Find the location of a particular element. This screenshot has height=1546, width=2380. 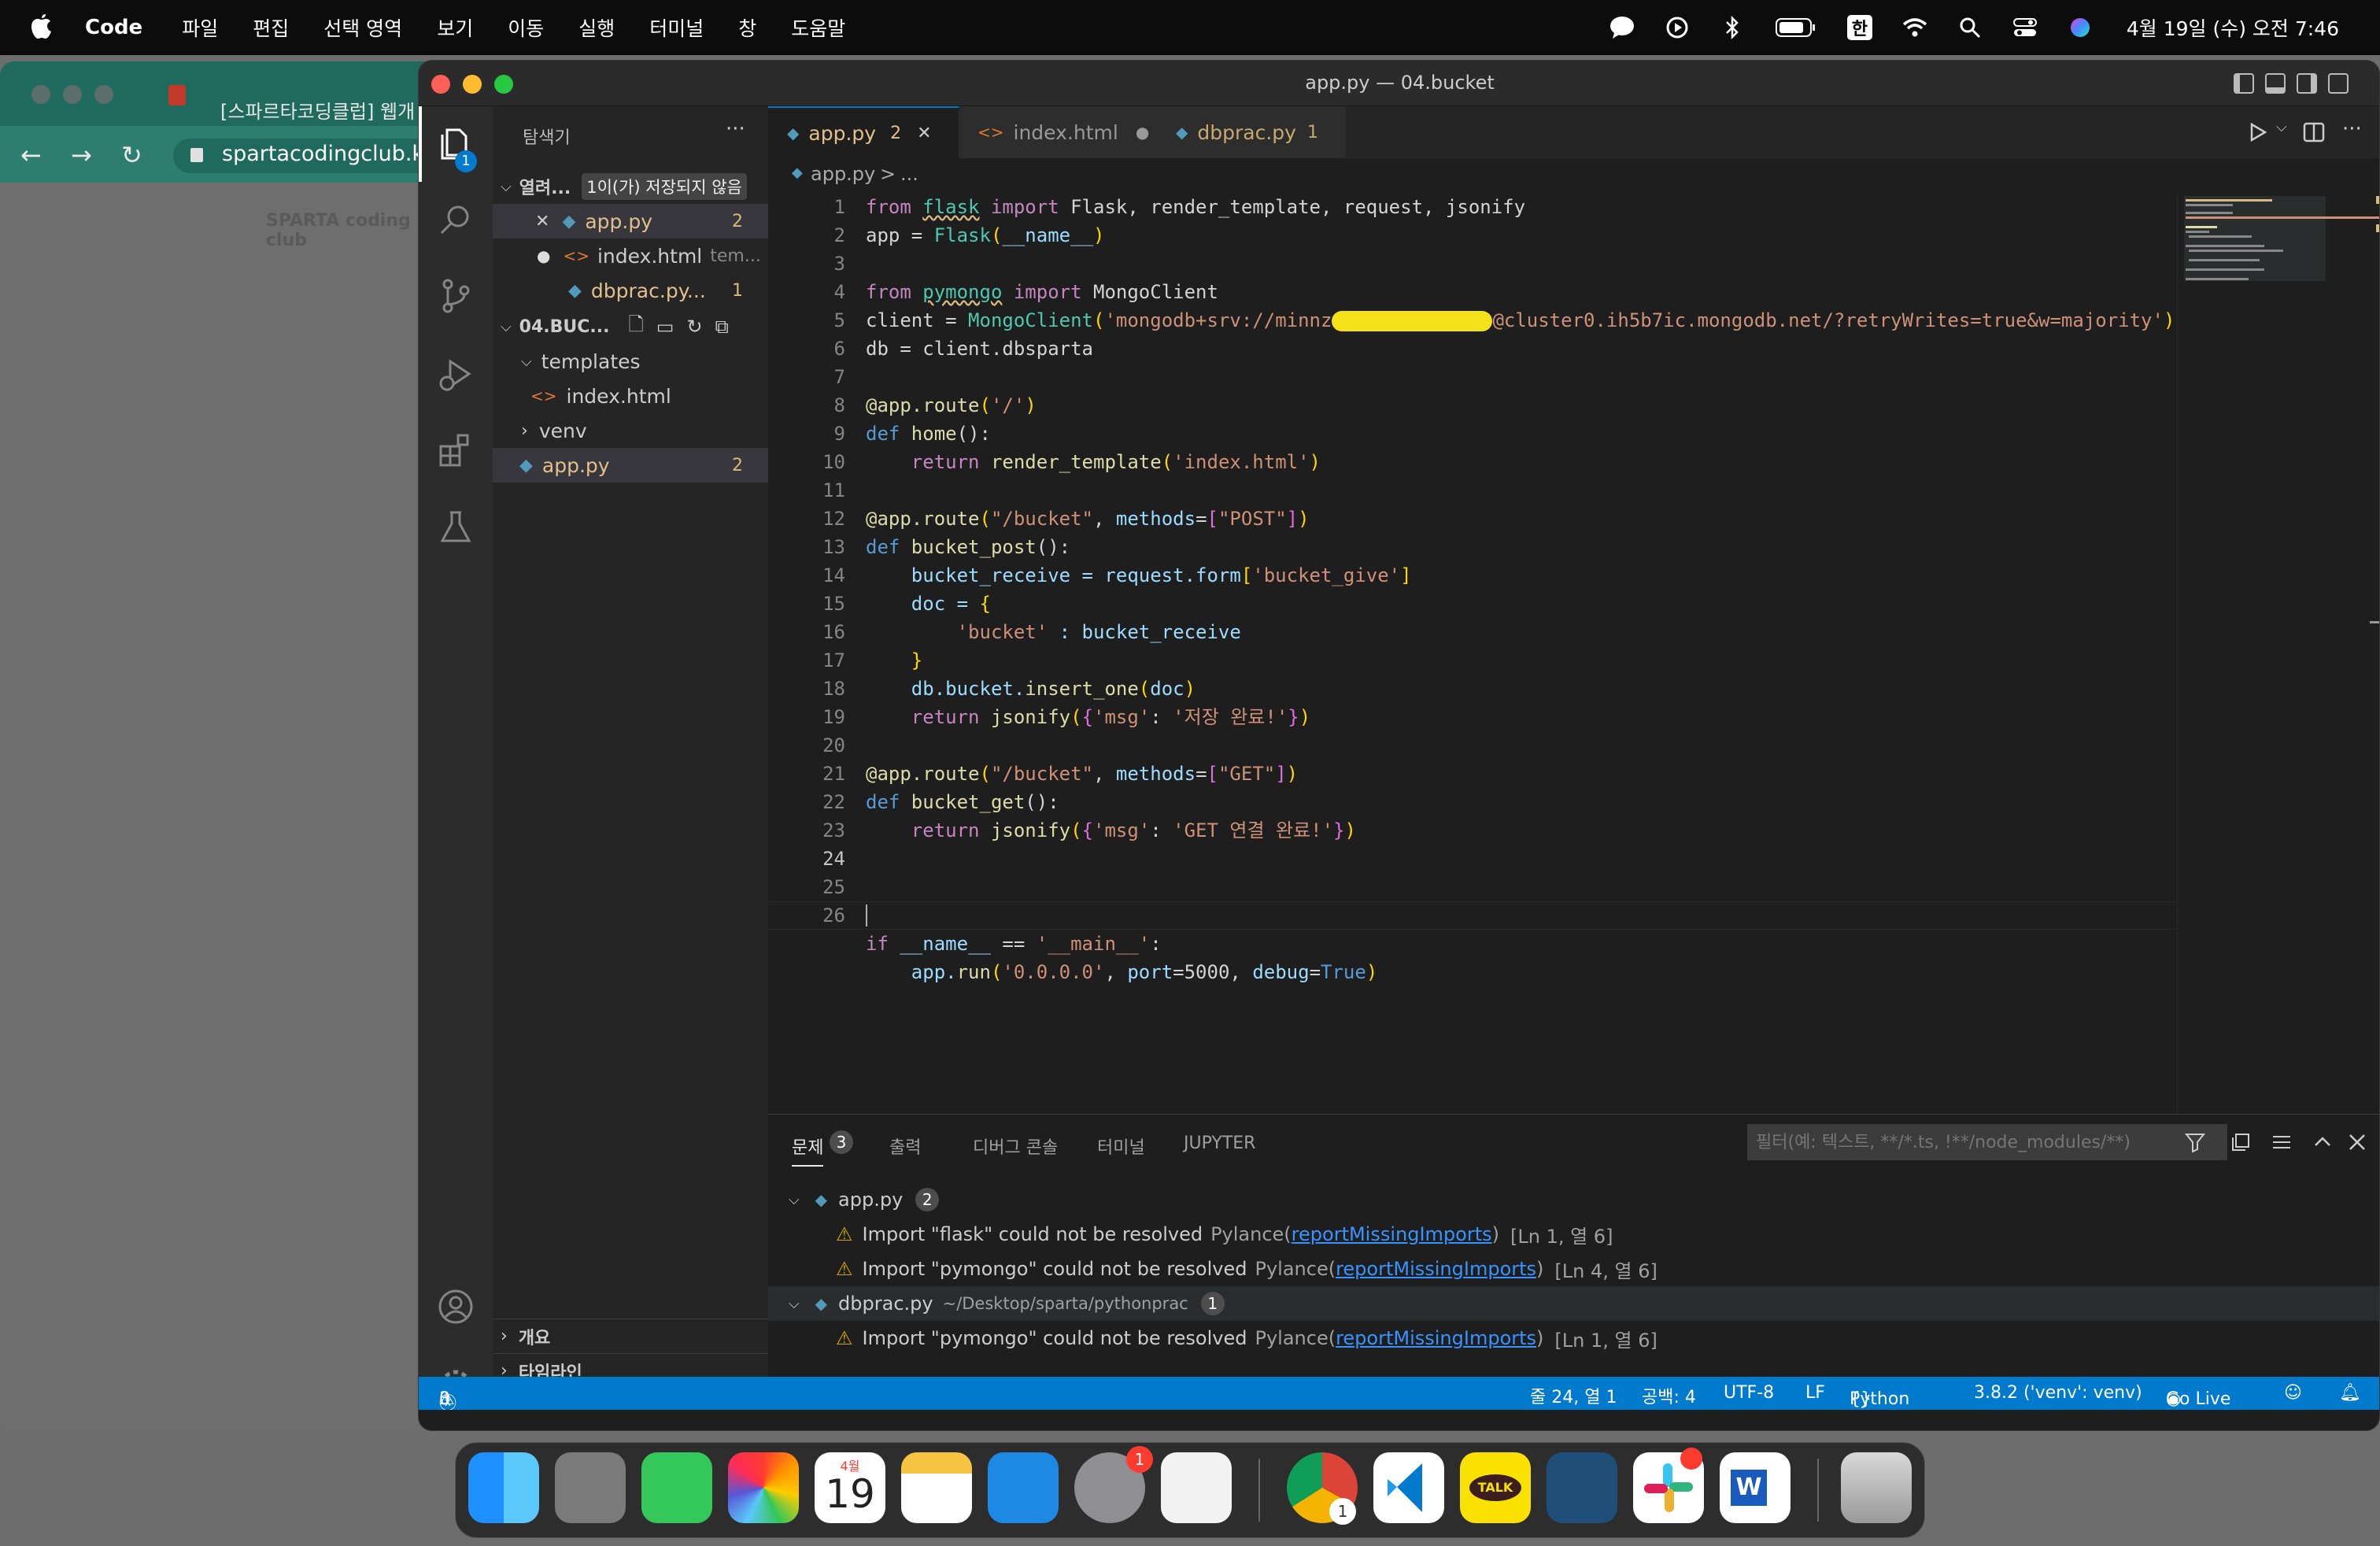

view-as-list-icon is located at coordinates (2281, 1142).